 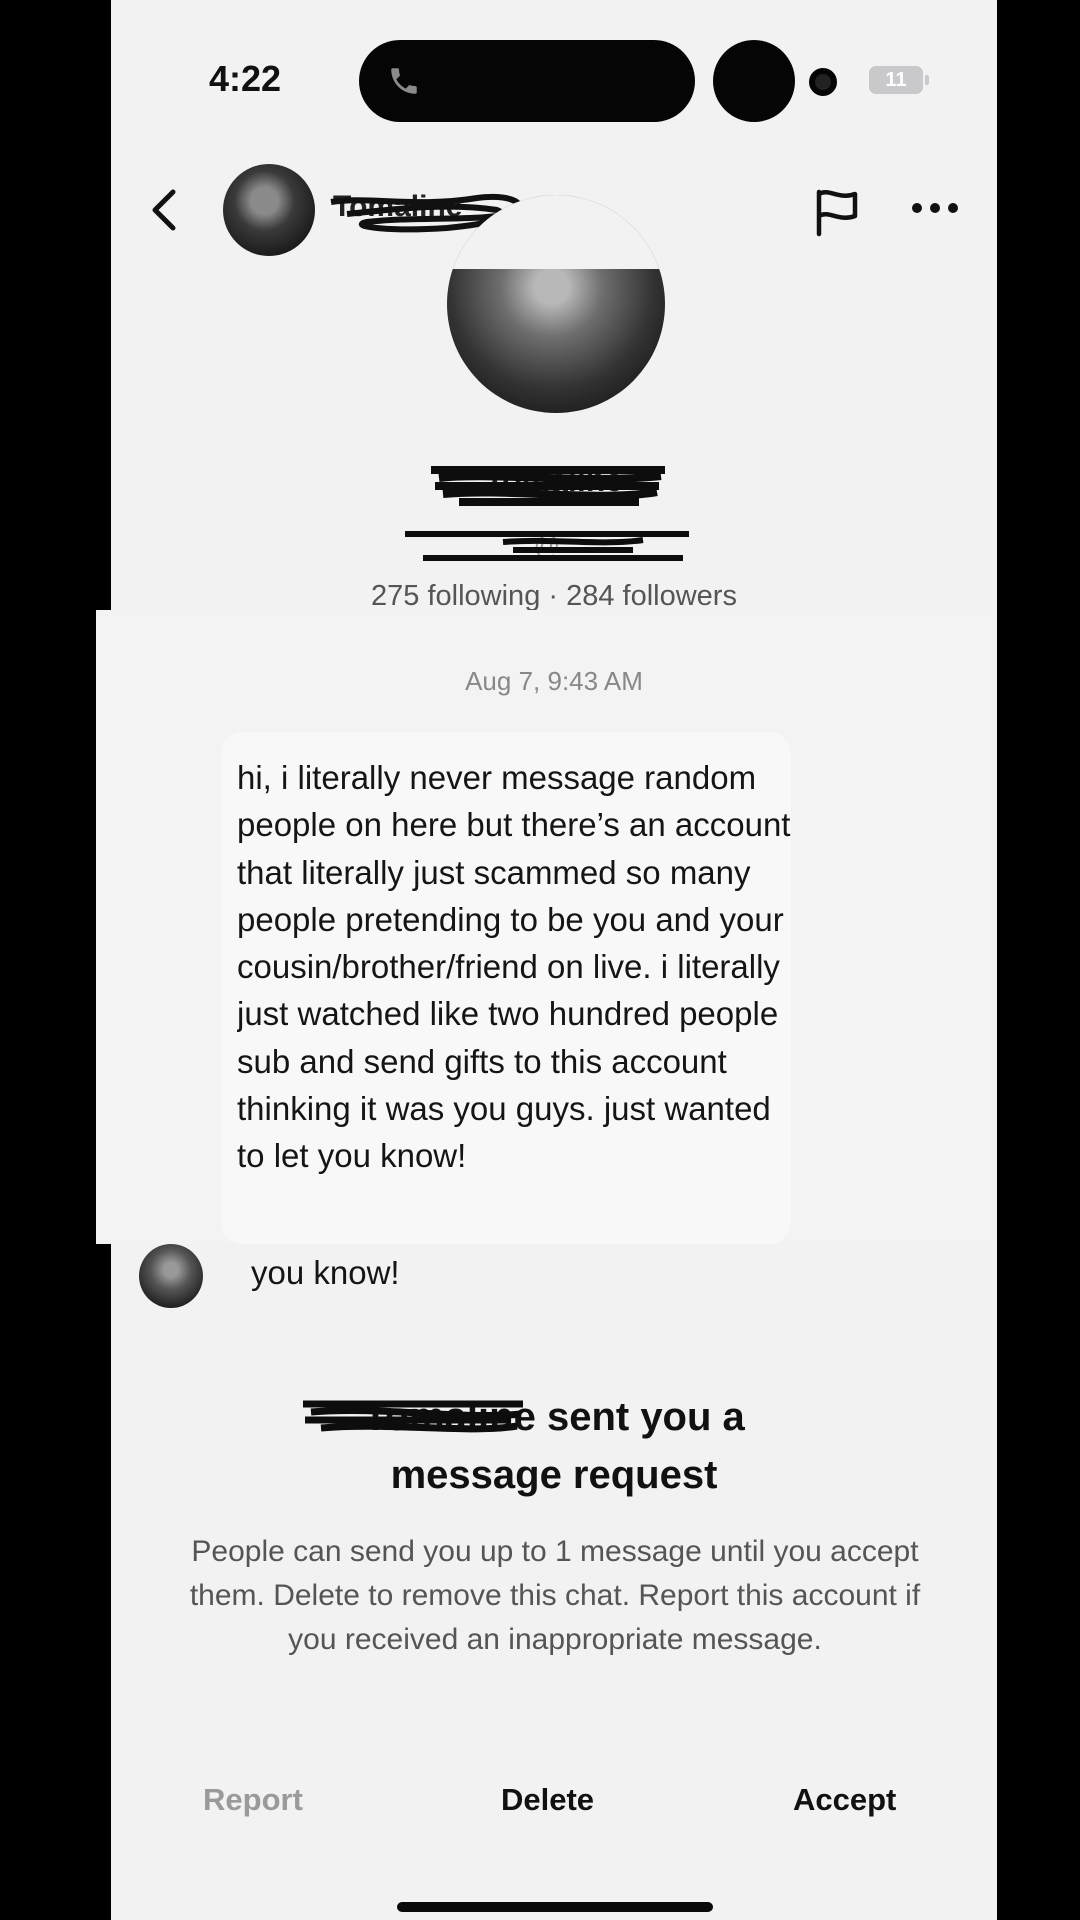 What do you see at coordinates (269, 210) in the screenshot?
I see `header-avatar` at bounding box center [269, 210].